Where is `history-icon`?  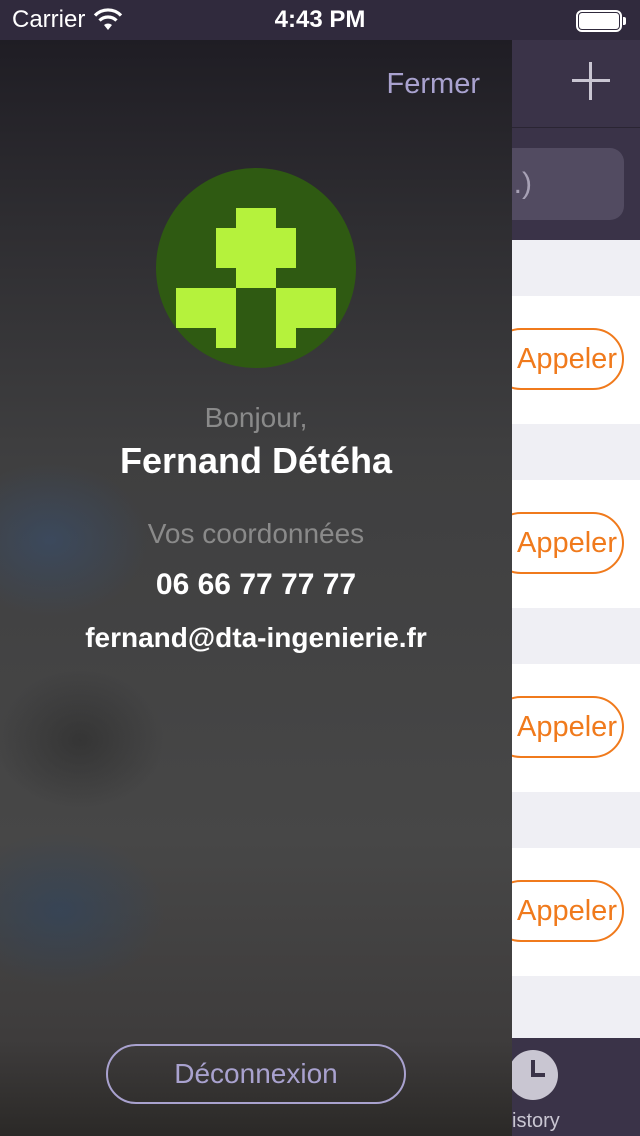
history-icon is located at coordinates (533, 1075).